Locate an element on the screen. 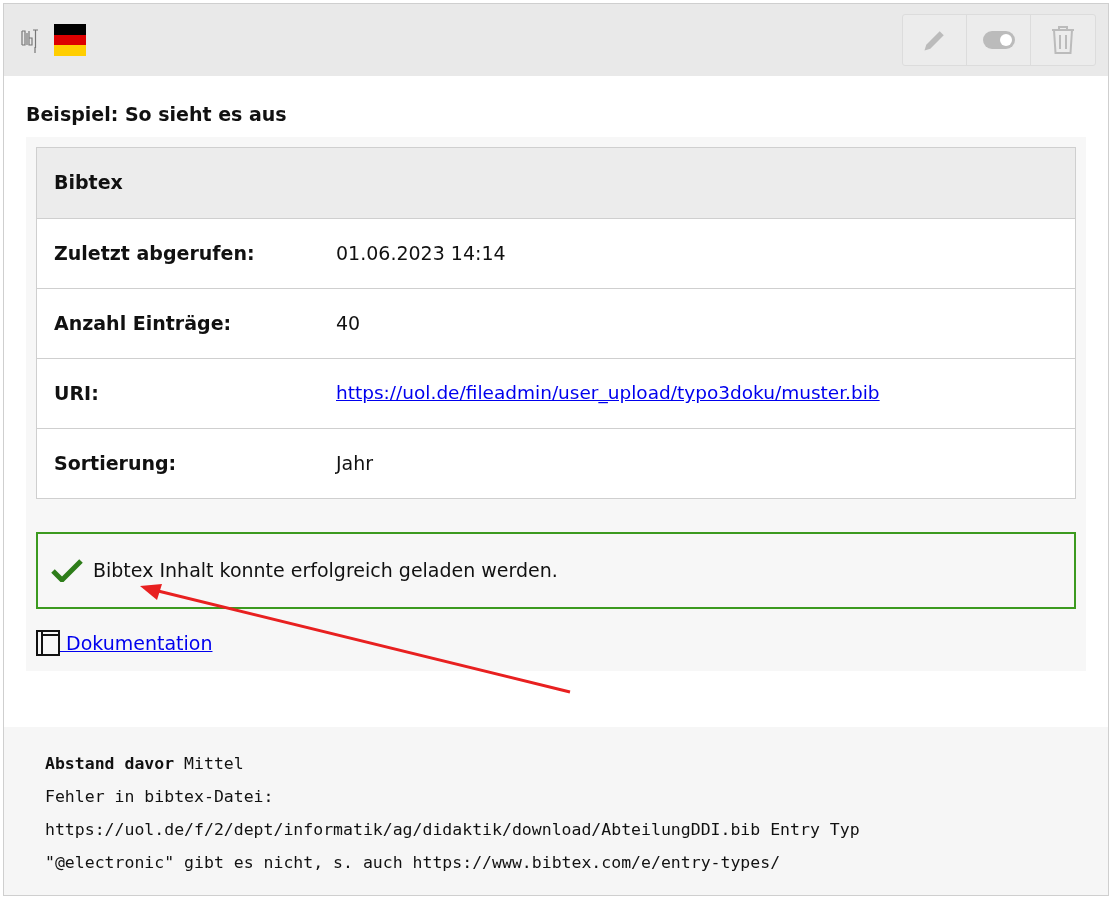 This screenshot has width=1112, height=900. row-value: 40 is located at coordinates (348, 323).